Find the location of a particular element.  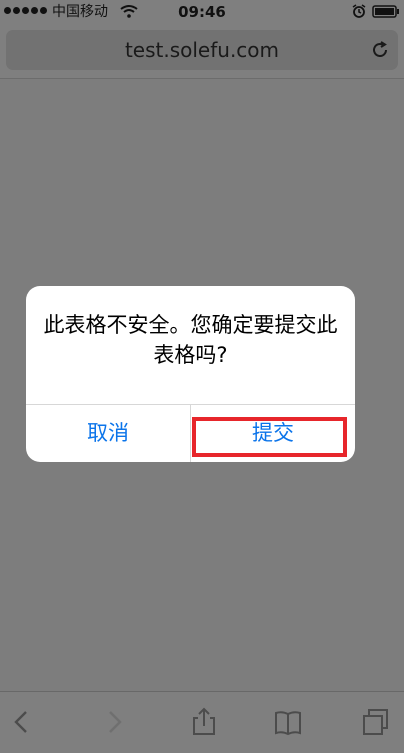

back-icon is located at coordinates (22, 722).